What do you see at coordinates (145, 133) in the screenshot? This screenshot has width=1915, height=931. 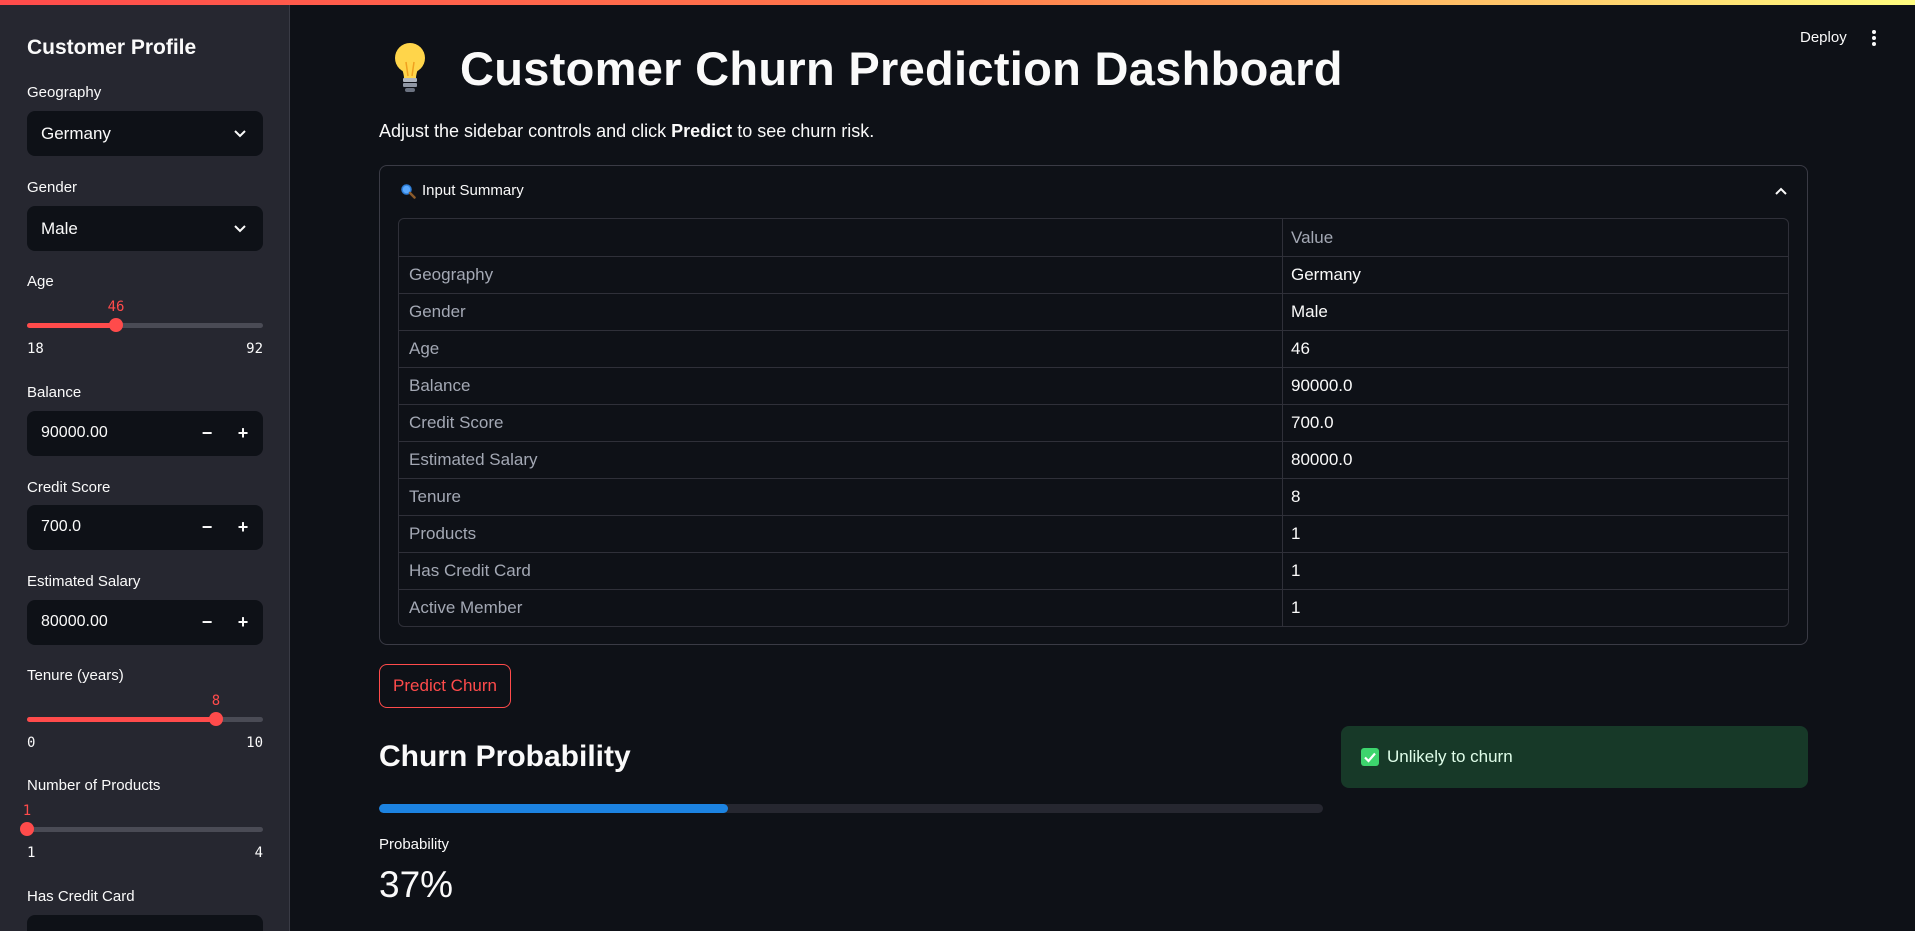 I see `geography-select: Germany` at bounding box center [145, 133].